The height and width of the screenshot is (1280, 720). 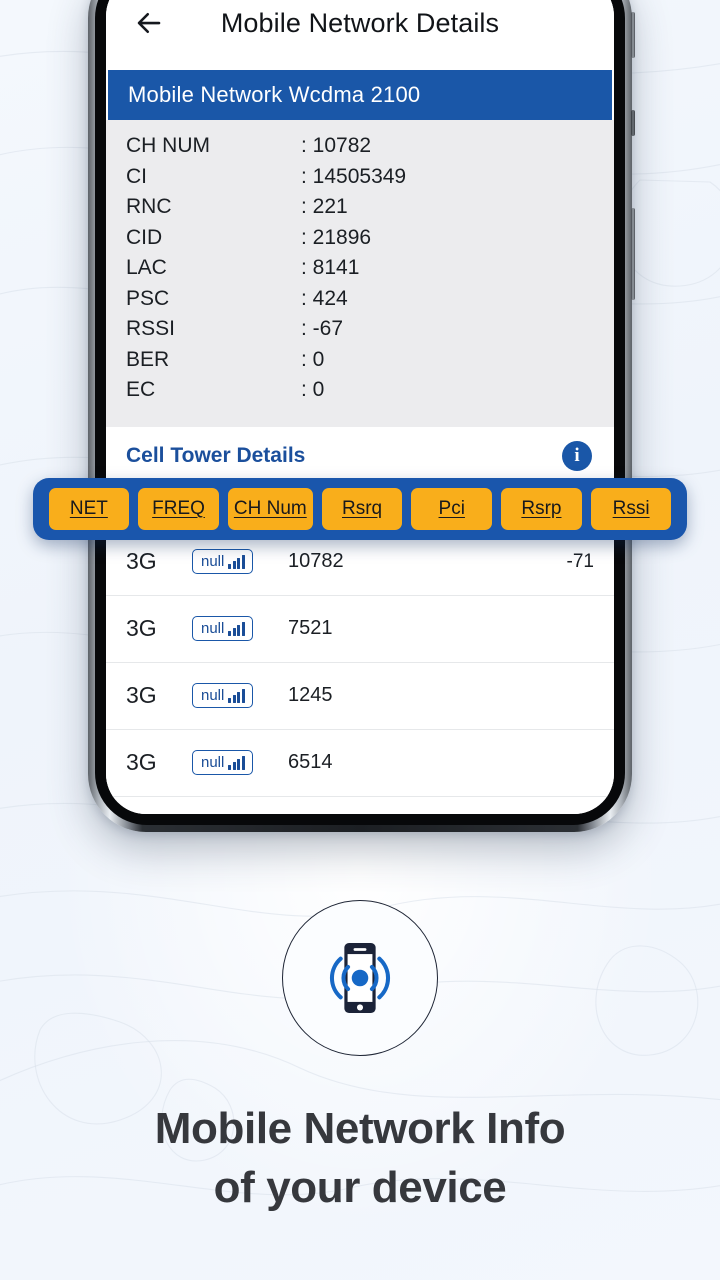 I want to click on row-ch-num: 6514, so click(x=310, y=762).